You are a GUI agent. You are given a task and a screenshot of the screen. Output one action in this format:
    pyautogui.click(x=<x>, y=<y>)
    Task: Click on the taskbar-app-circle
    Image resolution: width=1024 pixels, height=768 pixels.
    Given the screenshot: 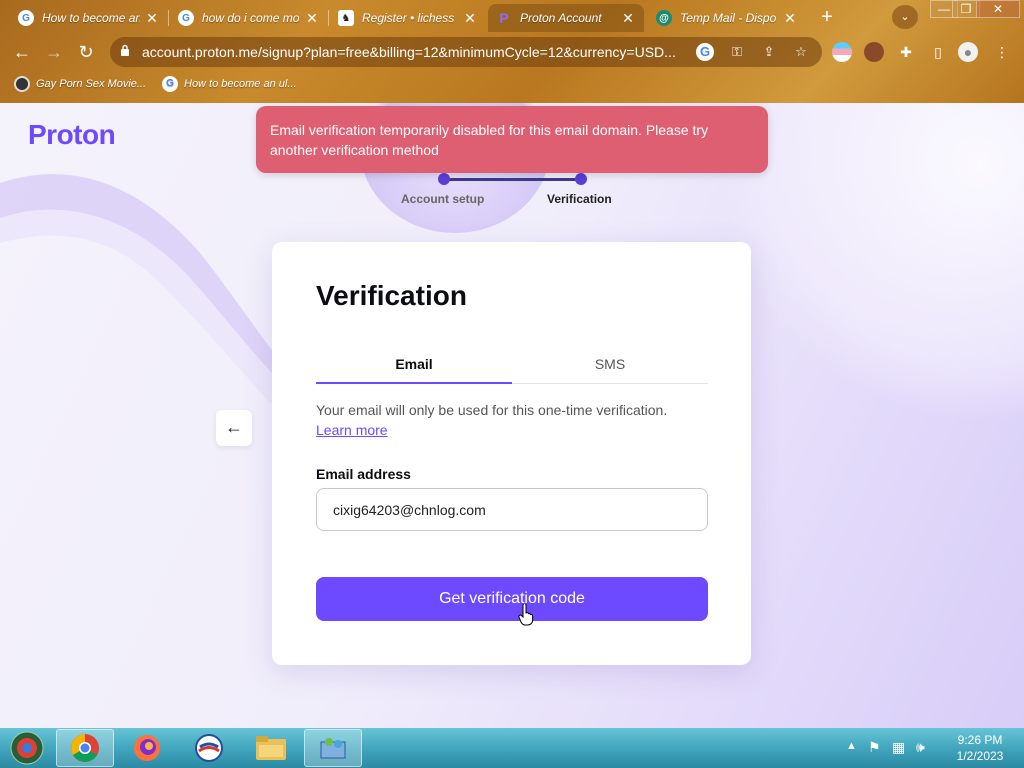 What is the action you would take?
    pyautogui.click(x=209, y=748)
    